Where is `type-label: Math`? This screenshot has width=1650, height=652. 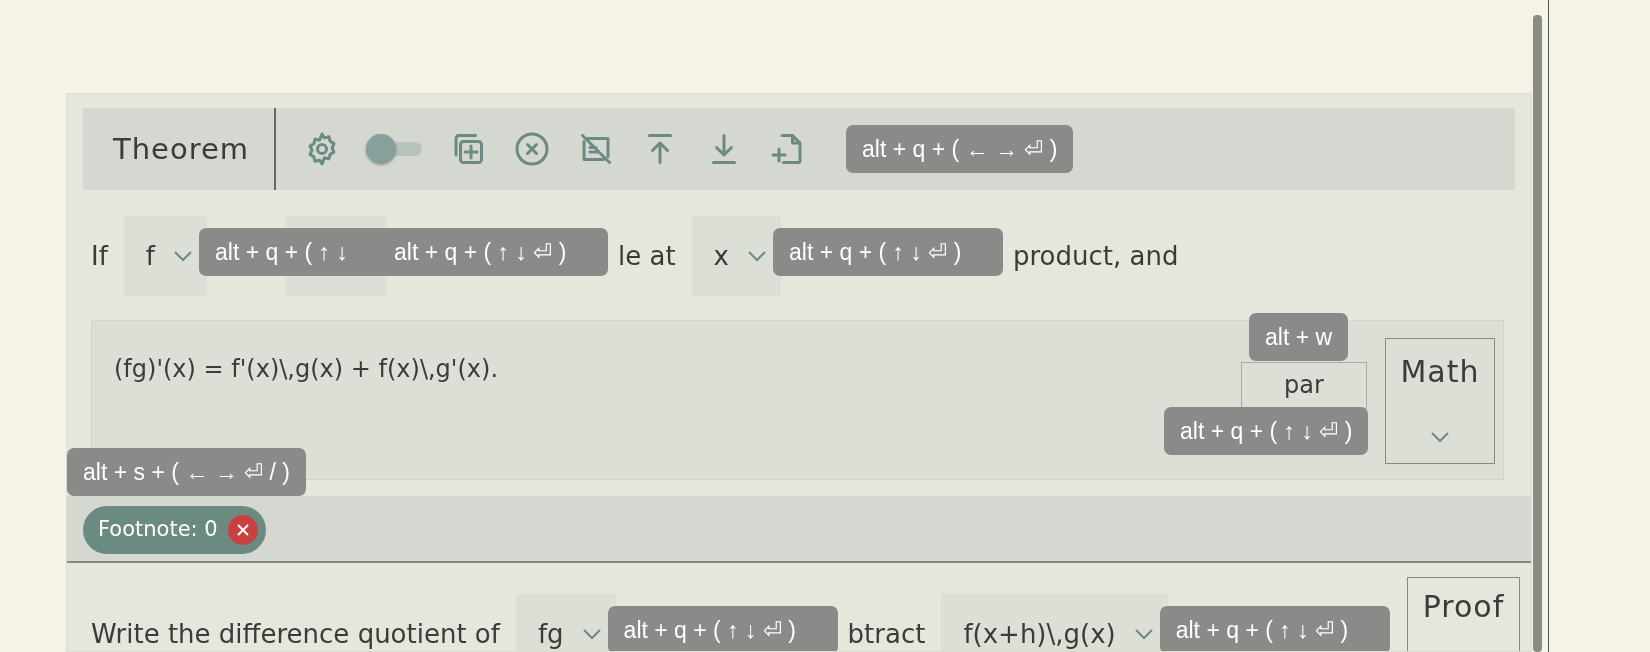
type-label: Math is located at coordinates (1440, 372).